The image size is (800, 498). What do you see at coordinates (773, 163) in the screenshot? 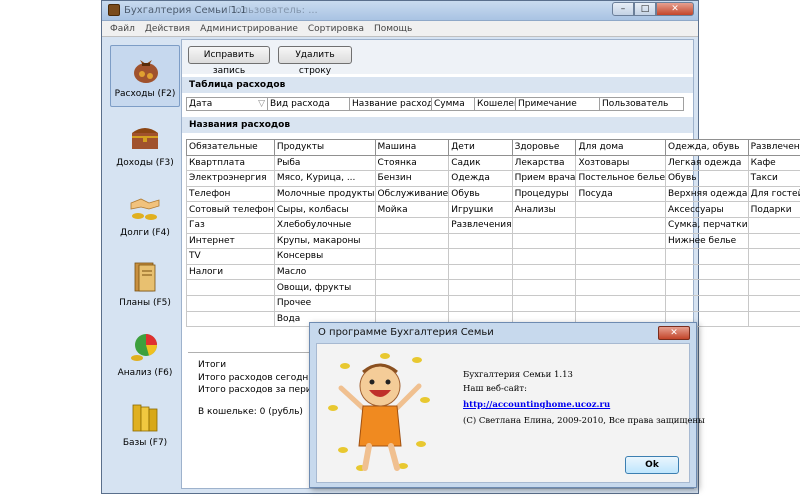
I see `grid-cell: Кафе` at bounding box center [773, 163].